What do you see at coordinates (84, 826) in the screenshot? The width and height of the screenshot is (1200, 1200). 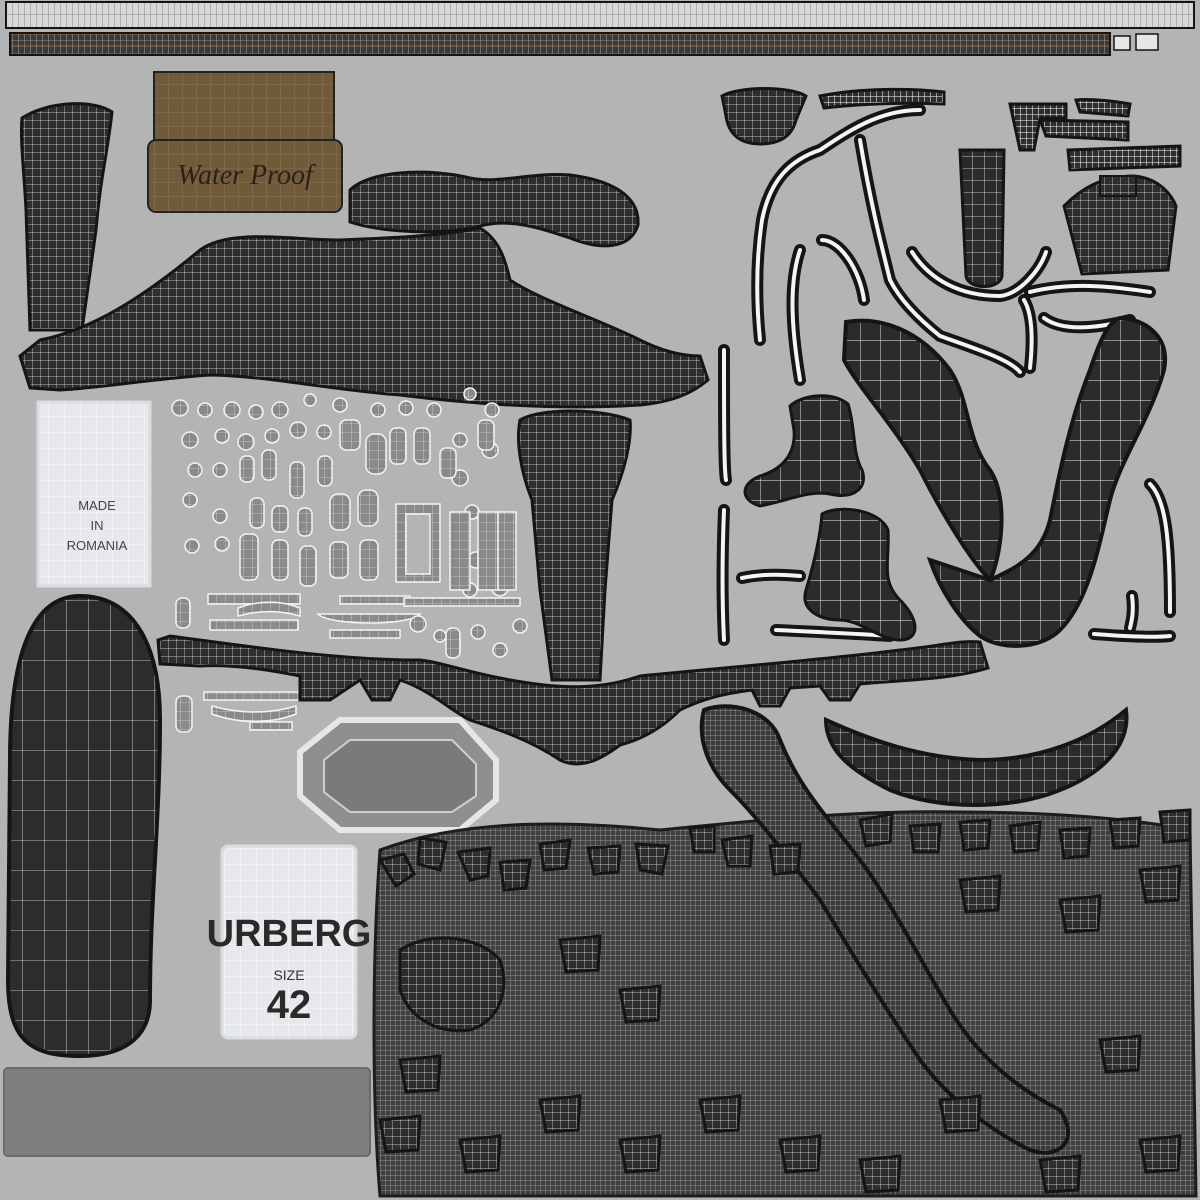 I see `outsole` at bounding box center [84, 826].